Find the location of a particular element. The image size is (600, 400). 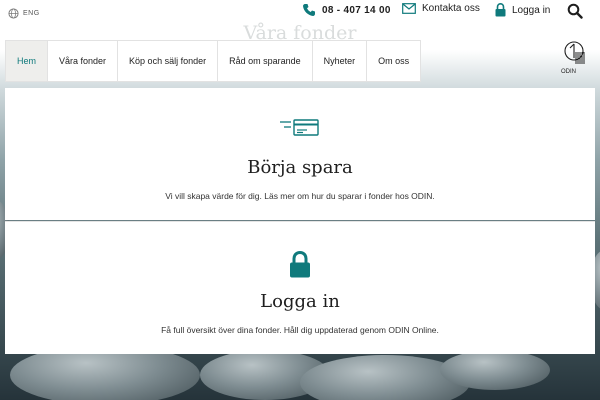

card-payment-icon is located at coordinates (299, 127).